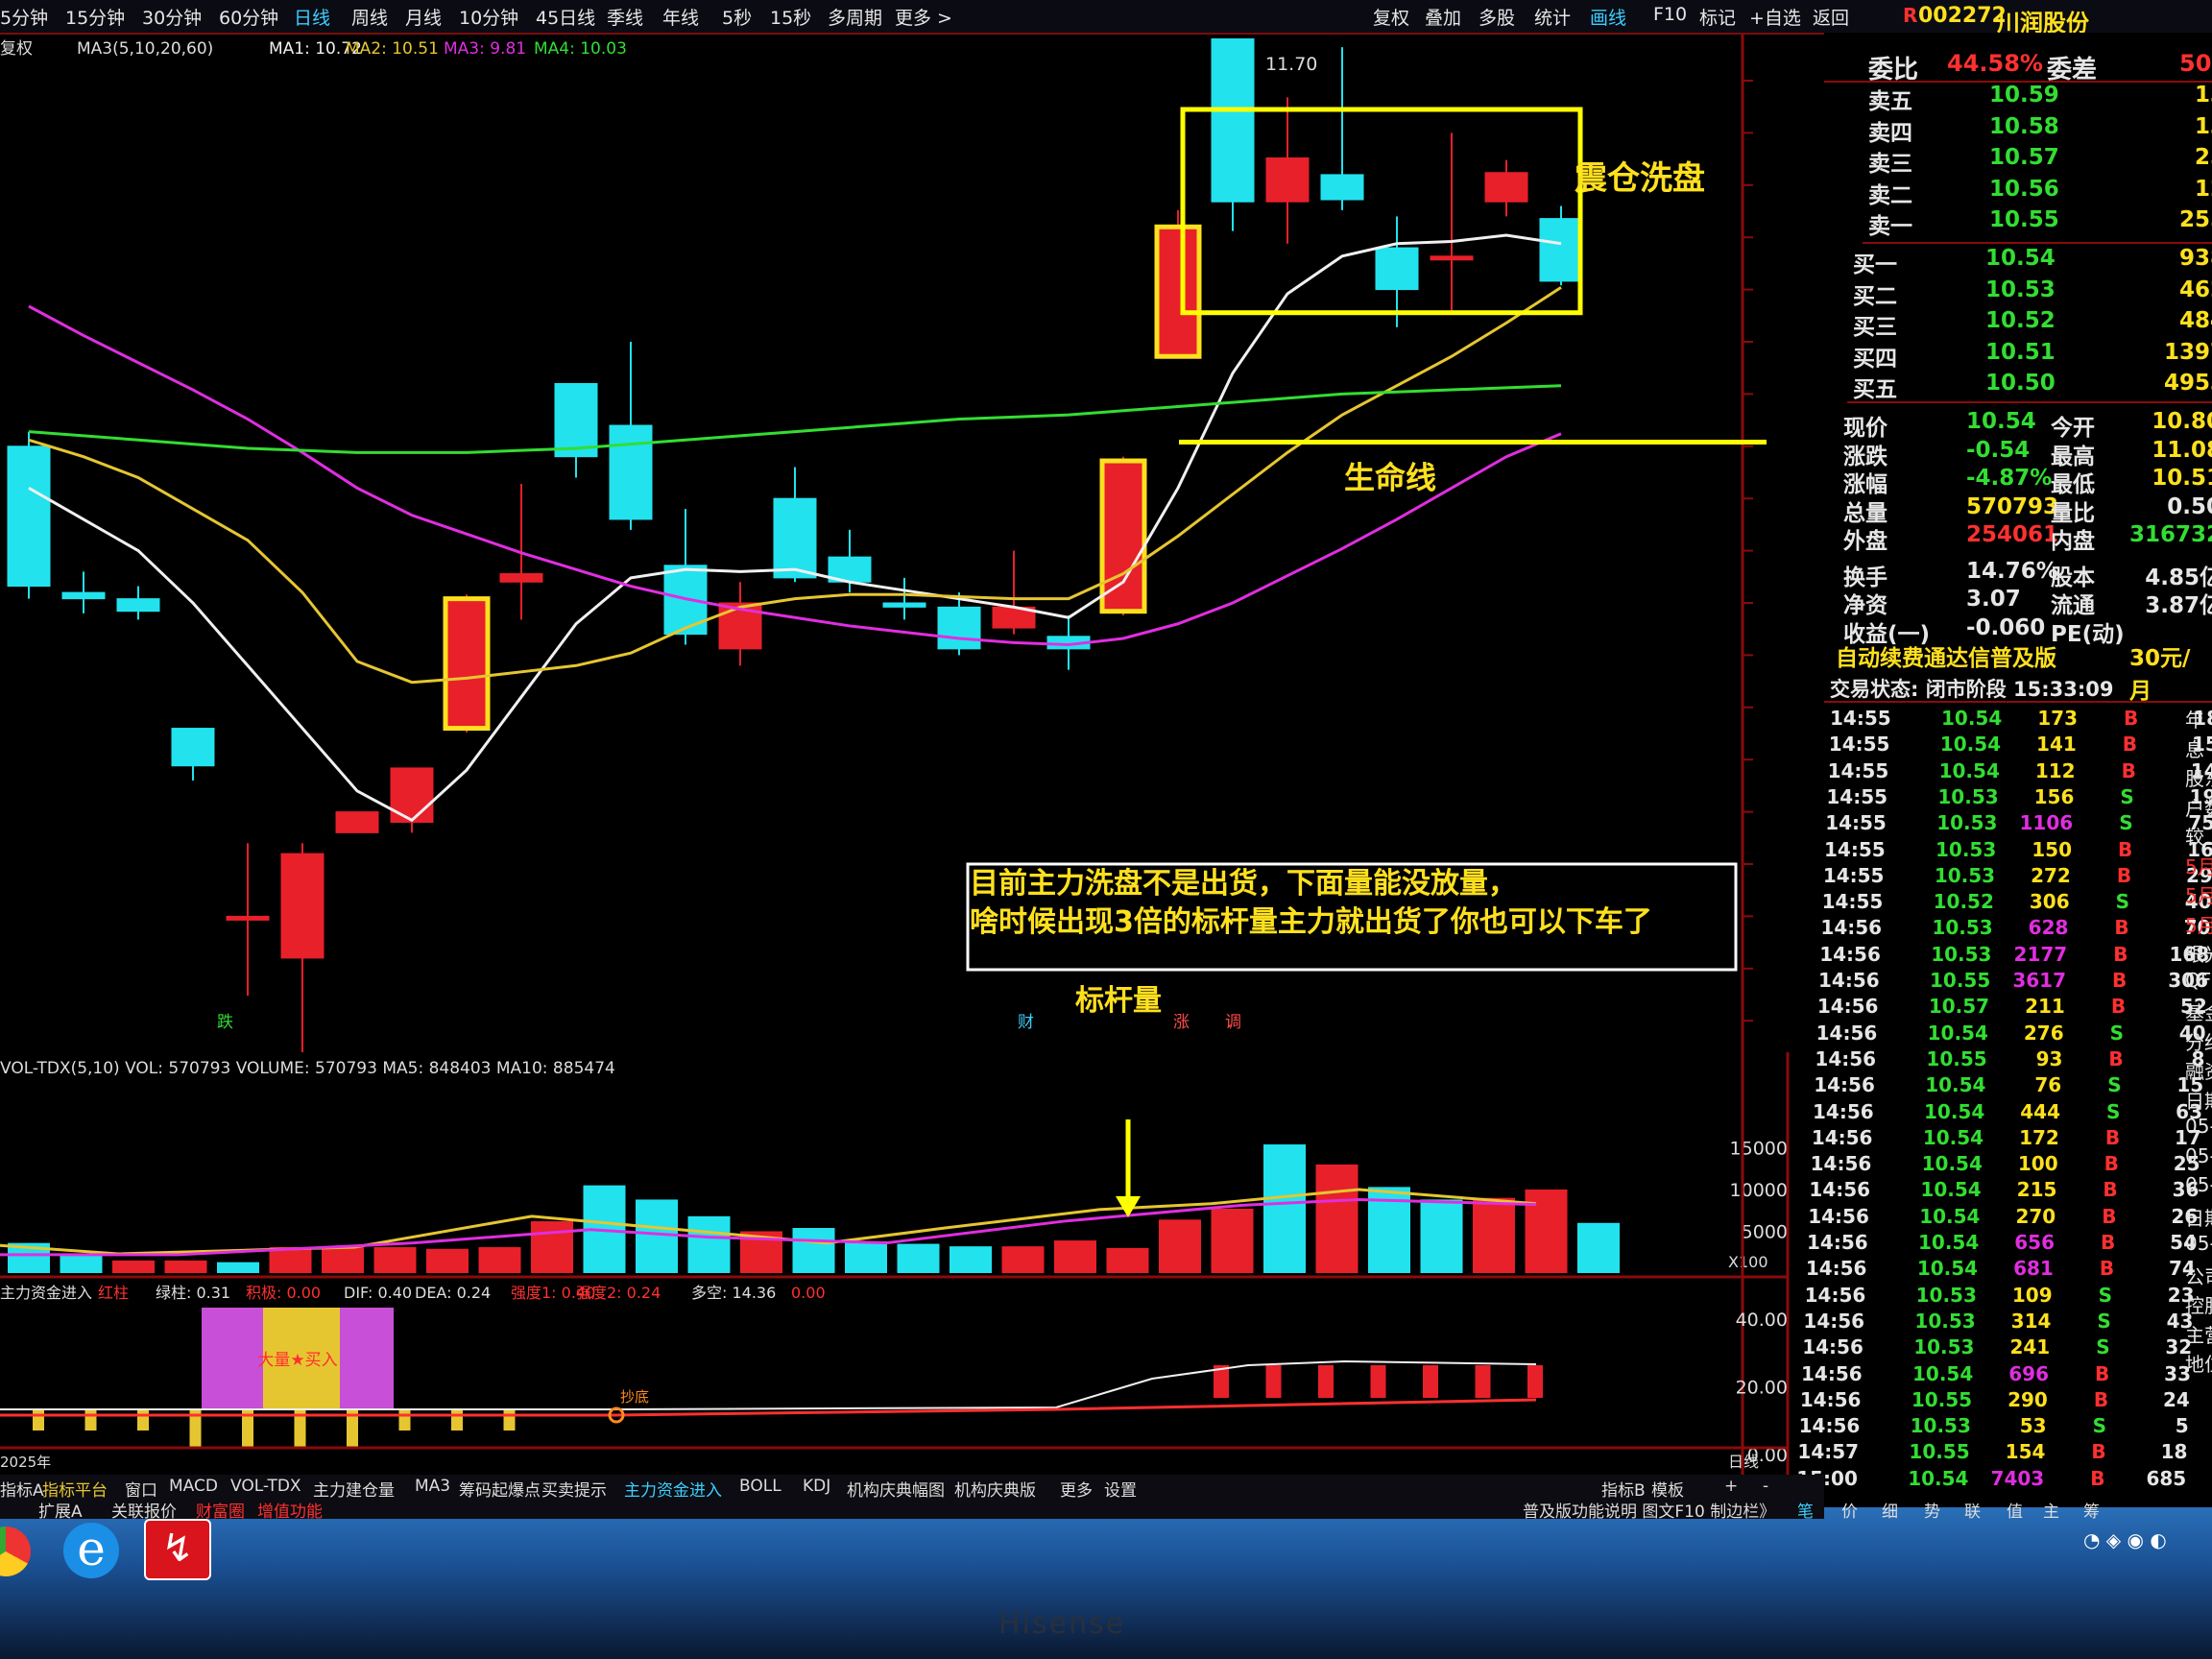  Describe the element at coordinates (1775, 17) in the screenshot. I see `toolbar-button: +自选` at that location.